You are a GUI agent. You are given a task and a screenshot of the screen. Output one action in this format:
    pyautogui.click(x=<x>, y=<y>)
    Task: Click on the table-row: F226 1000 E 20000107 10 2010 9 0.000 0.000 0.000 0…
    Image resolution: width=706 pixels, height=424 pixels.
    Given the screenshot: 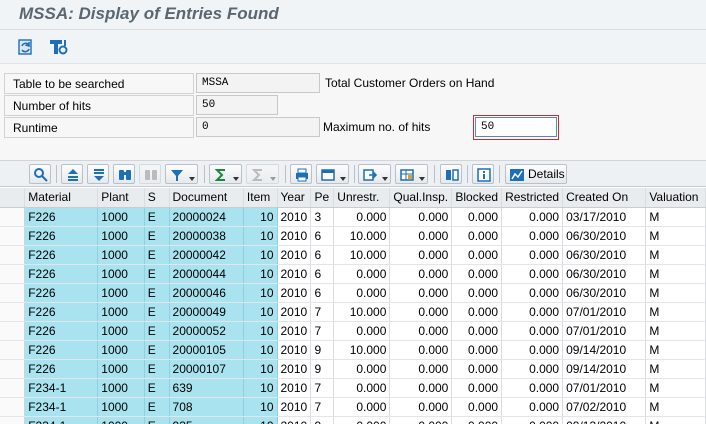 What is the action you would take?
    pyautogui.click(x=353, y=369)
    